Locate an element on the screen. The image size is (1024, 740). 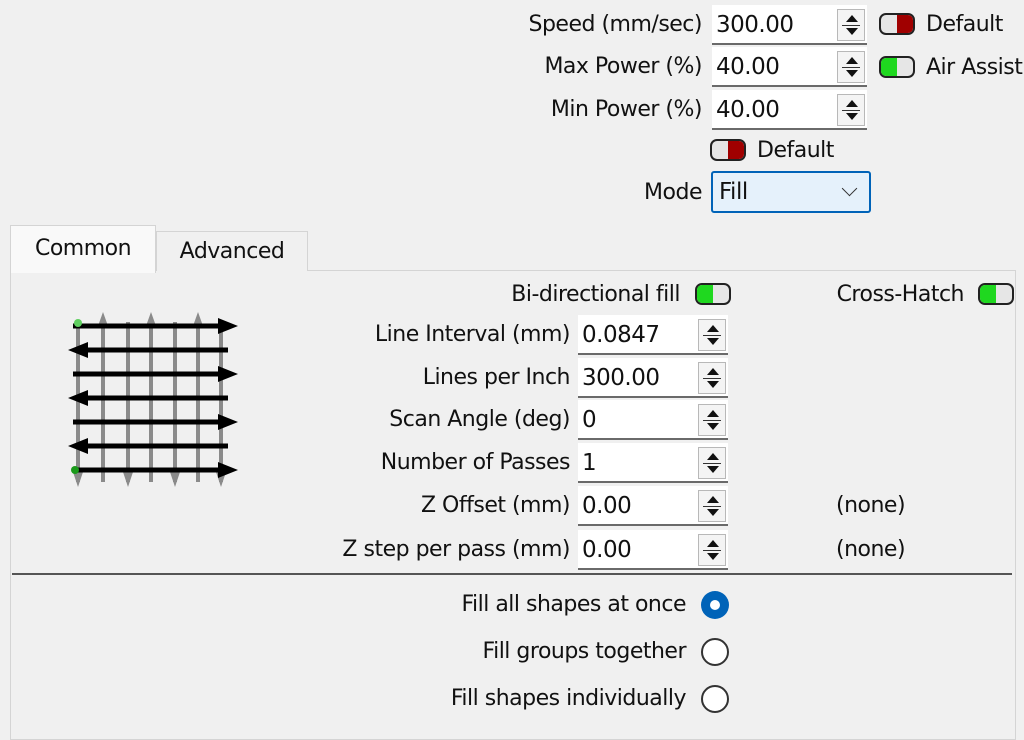
line-interval-label: Line Interval (mm) is located at coordinates (472, 334).